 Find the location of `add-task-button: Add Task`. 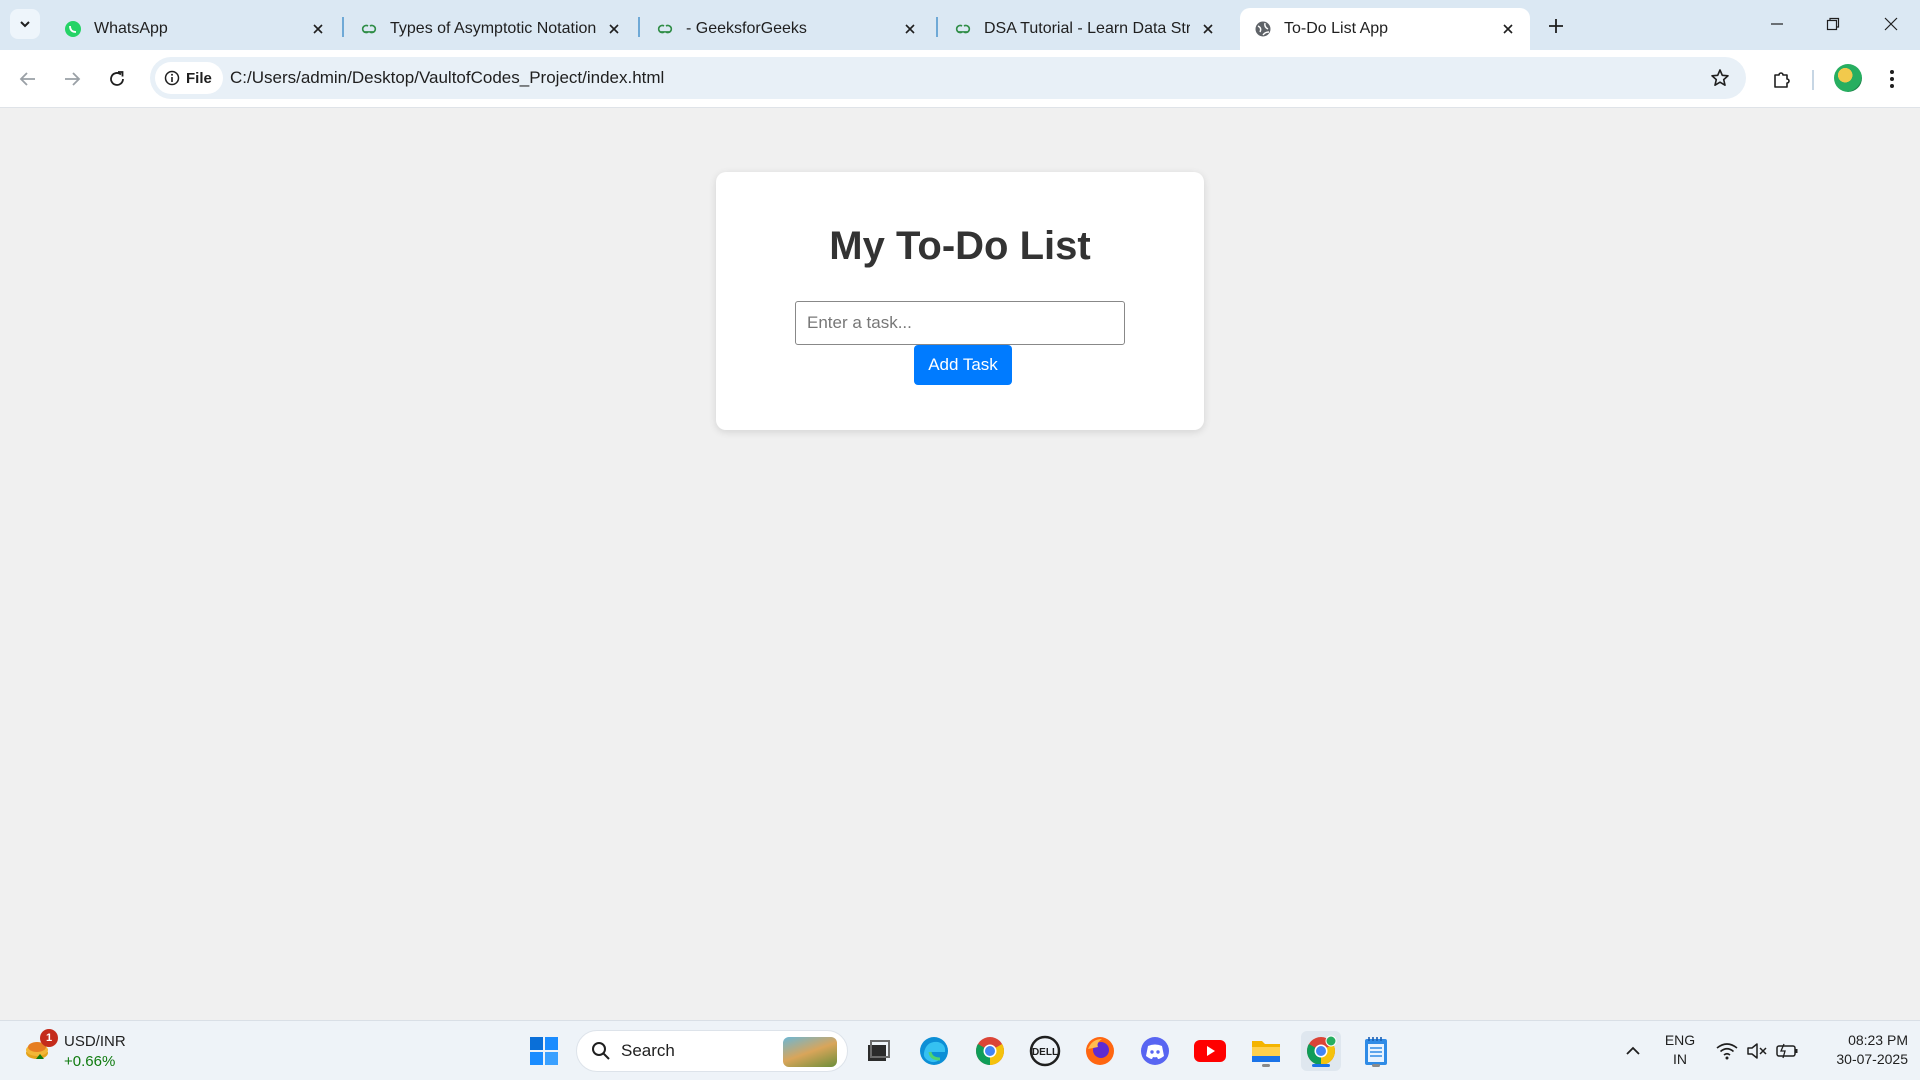

add-task-button: Add Task is located at coordinates (963, 365).